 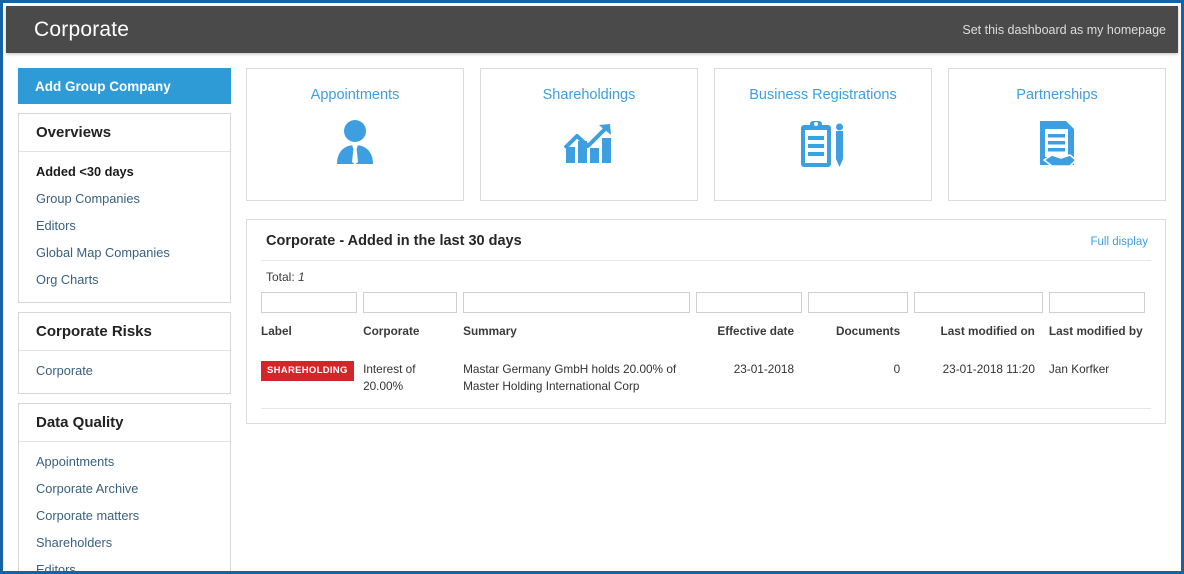 What do you see at coordinates (124, 198) in the screenshot?
I see `sidebar-item-group-companies: Group Companies` at bounding box center [124, 198].